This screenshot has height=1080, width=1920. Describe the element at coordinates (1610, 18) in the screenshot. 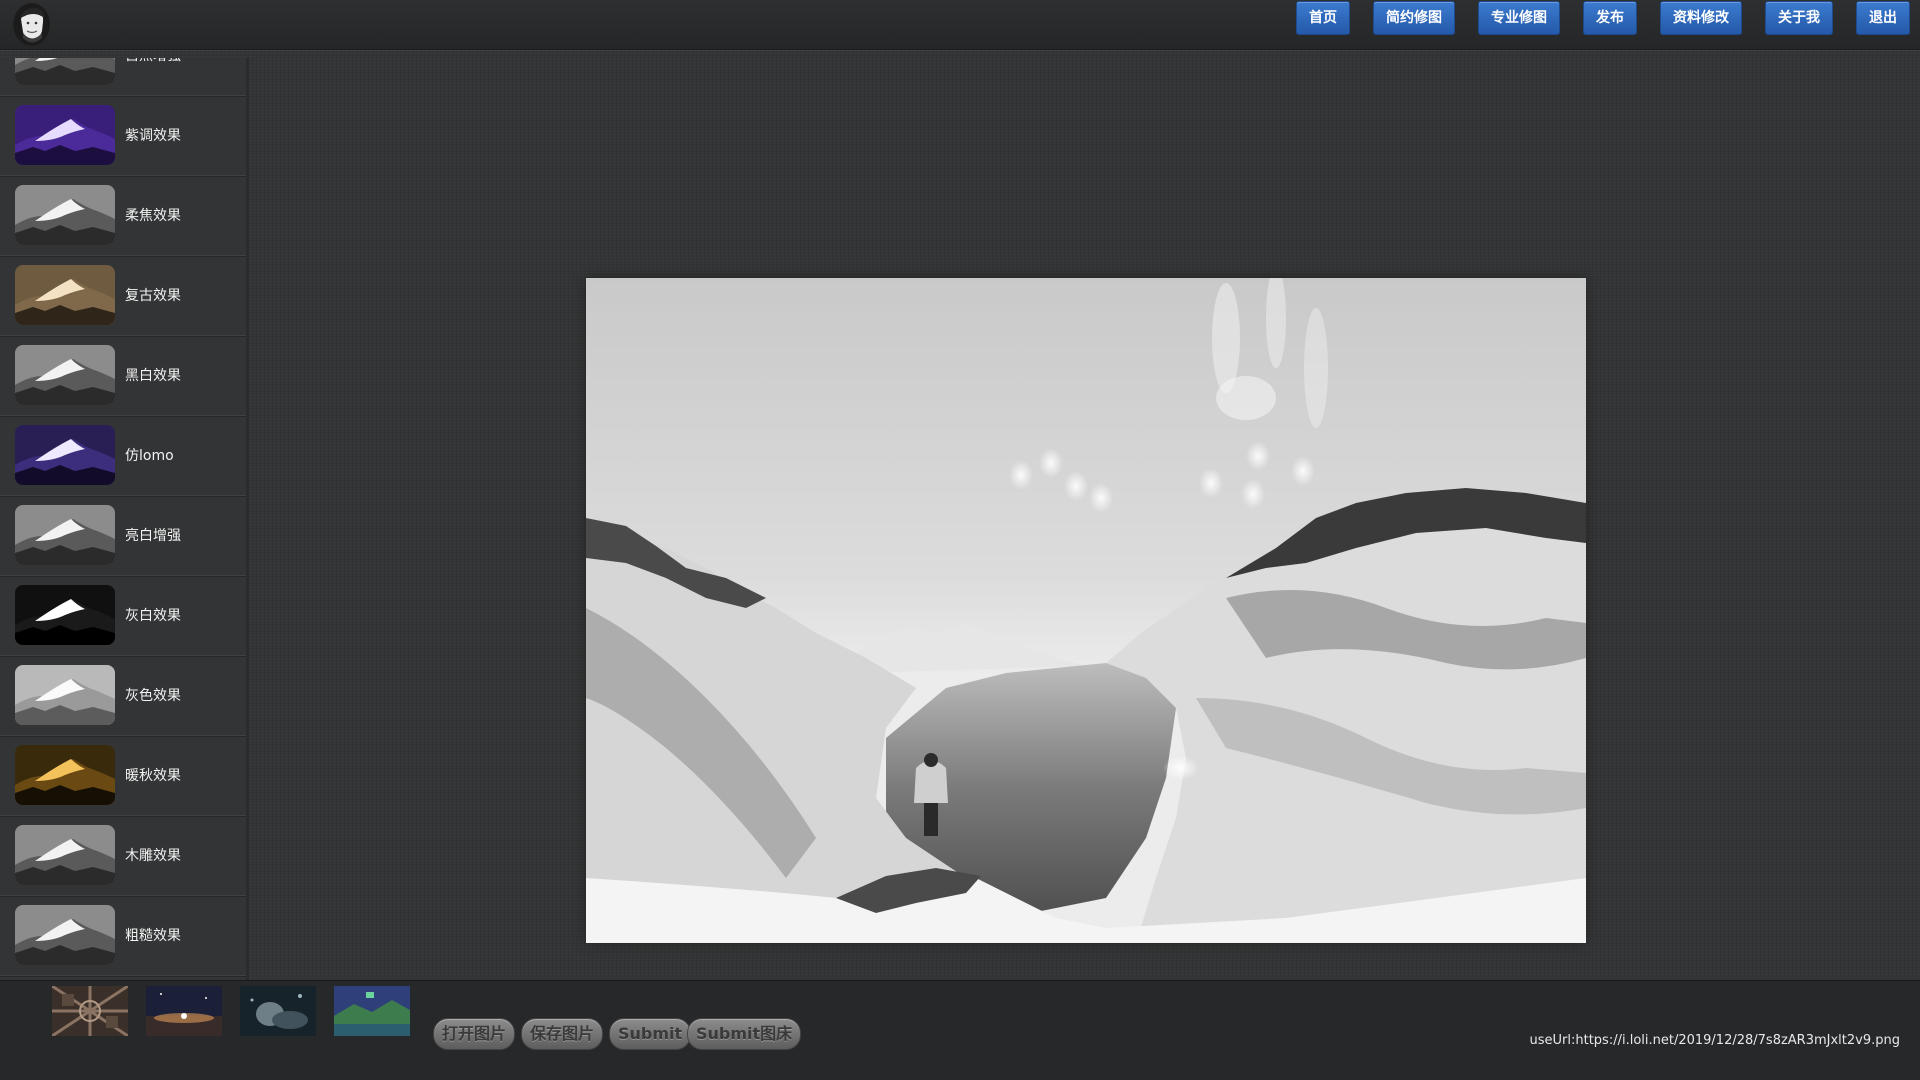

I see `nav-publish-button: 发布` at that location.